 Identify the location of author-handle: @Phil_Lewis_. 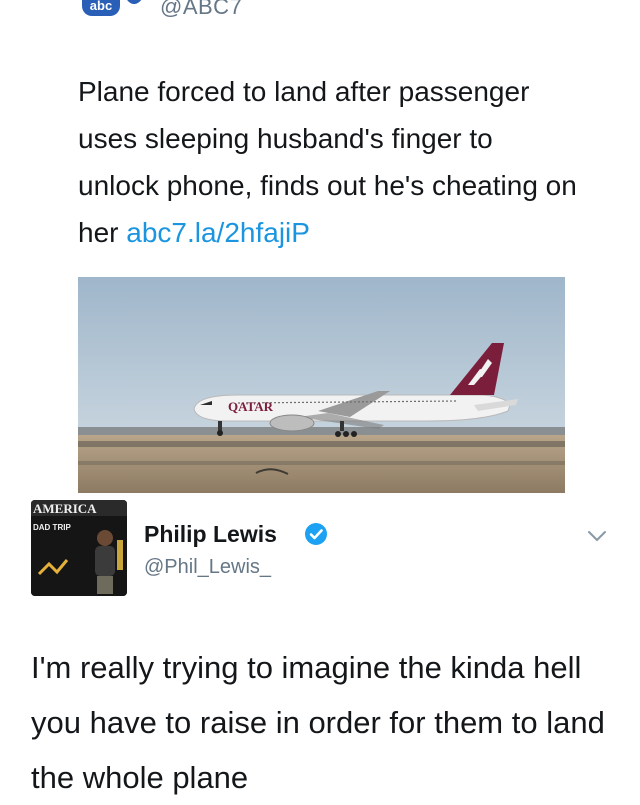
(207, 567).